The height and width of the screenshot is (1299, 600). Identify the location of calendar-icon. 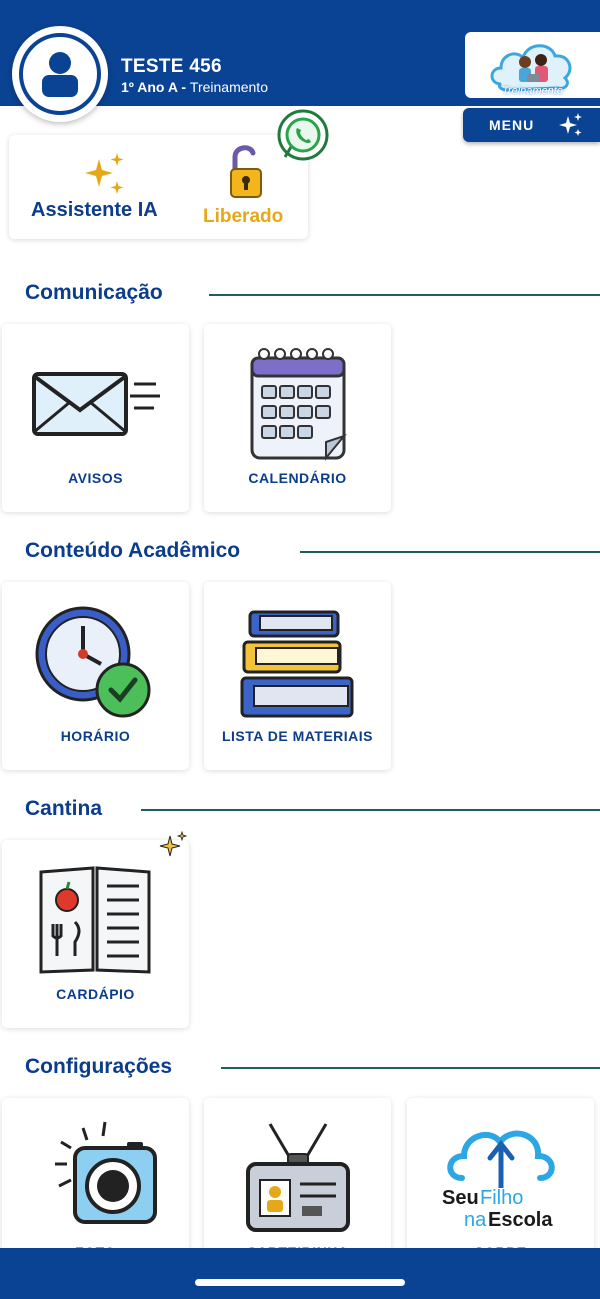
(298, 404).